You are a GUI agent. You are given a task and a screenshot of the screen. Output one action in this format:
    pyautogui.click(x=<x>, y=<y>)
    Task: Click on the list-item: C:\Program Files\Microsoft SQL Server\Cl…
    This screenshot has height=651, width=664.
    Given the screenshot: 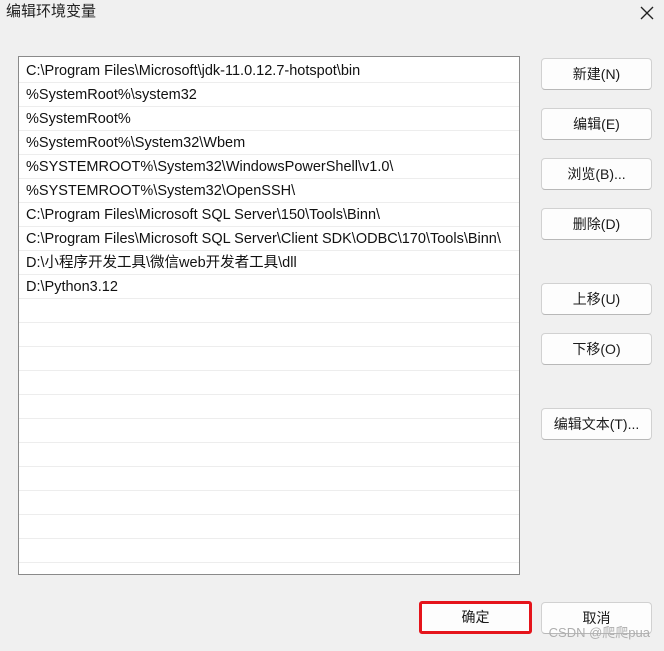 What is the action you would take?
    pyautogui.click(x=269, y=239)
    